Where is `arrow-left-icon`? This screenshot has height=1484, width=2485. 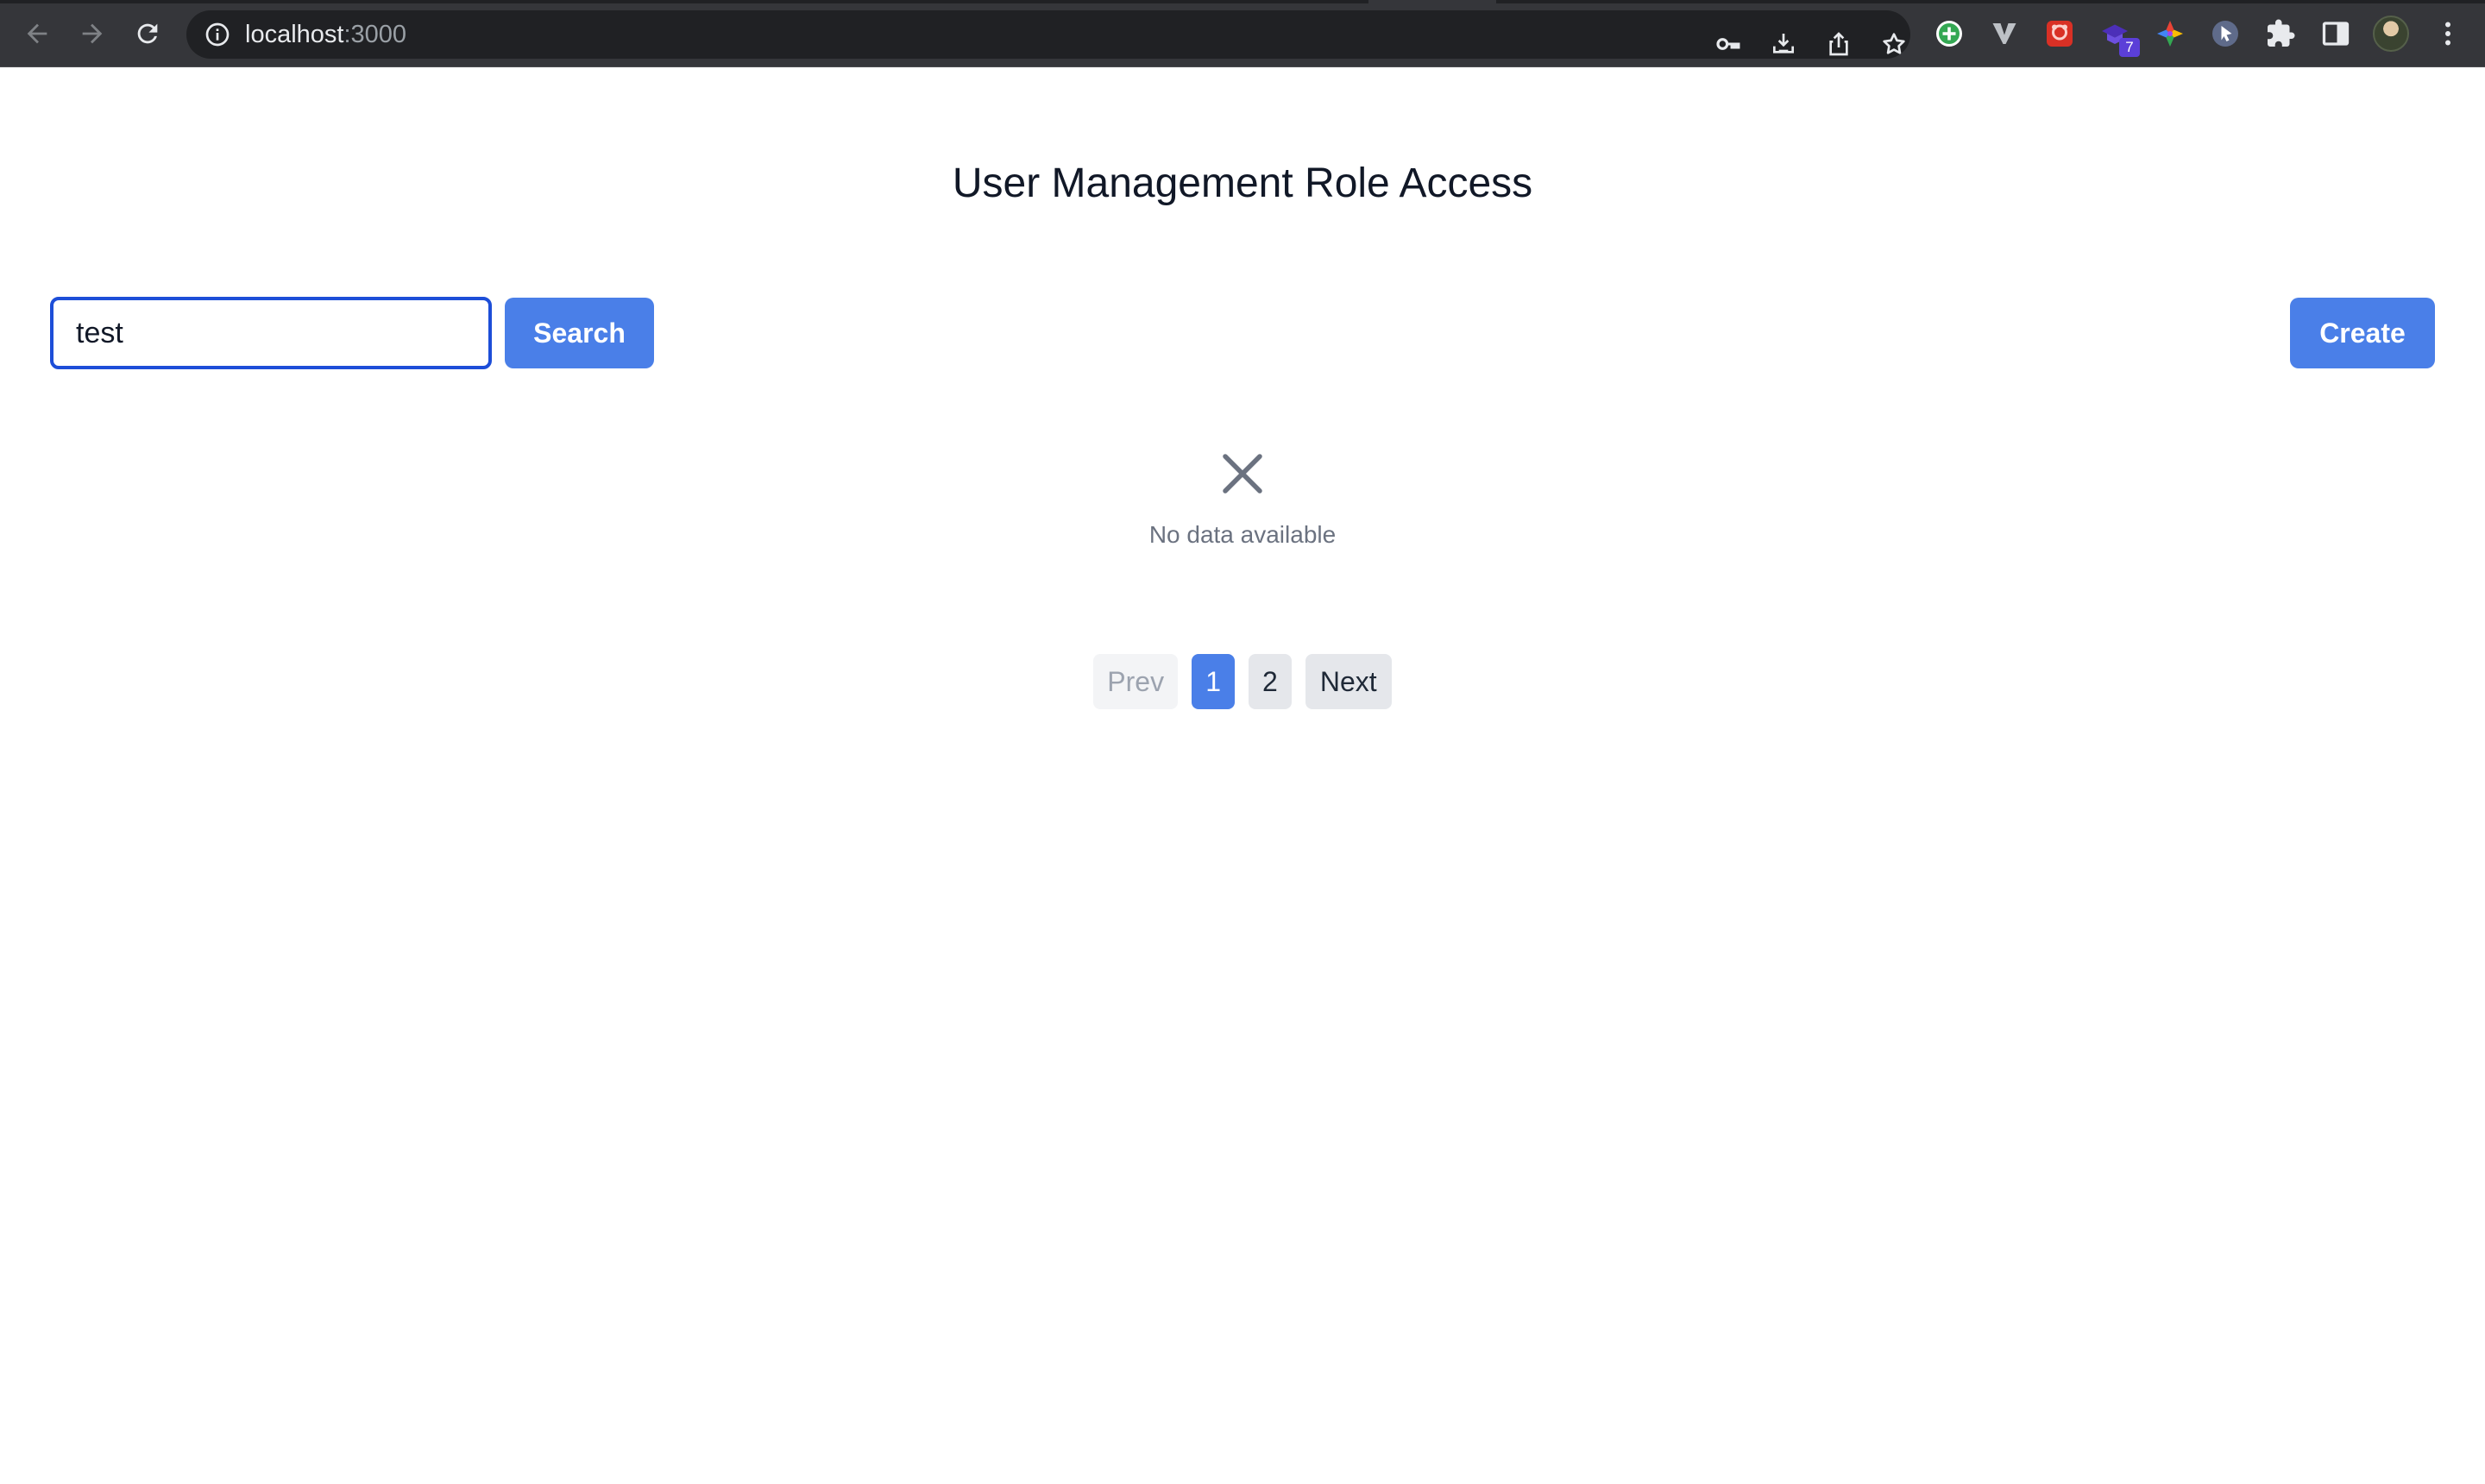
arrow-left-icon is located at coordinates (37, 33).